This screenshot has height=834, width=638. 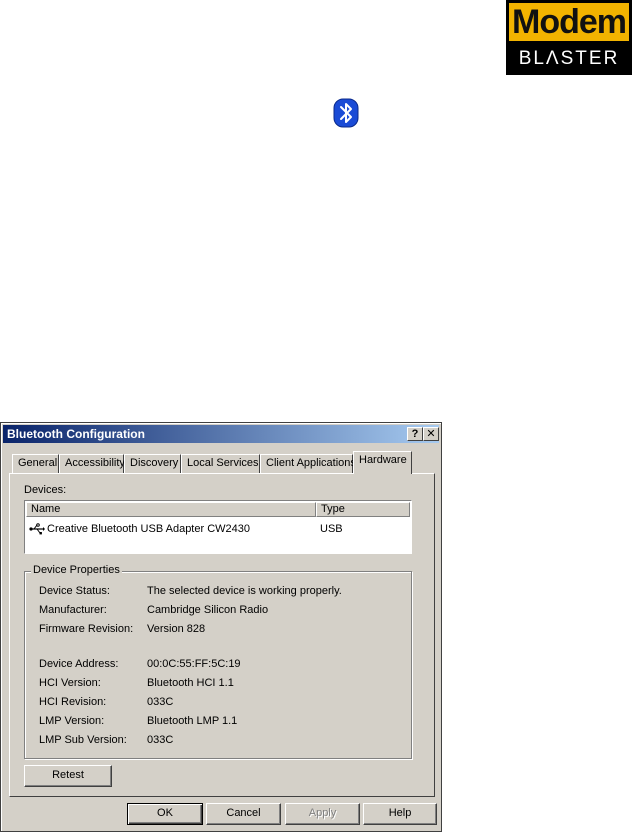 What do you see at coordinates (76, 570) in the screenshot?
I see `device-properties-title: Device Properties` at bounding box center [76, 570].